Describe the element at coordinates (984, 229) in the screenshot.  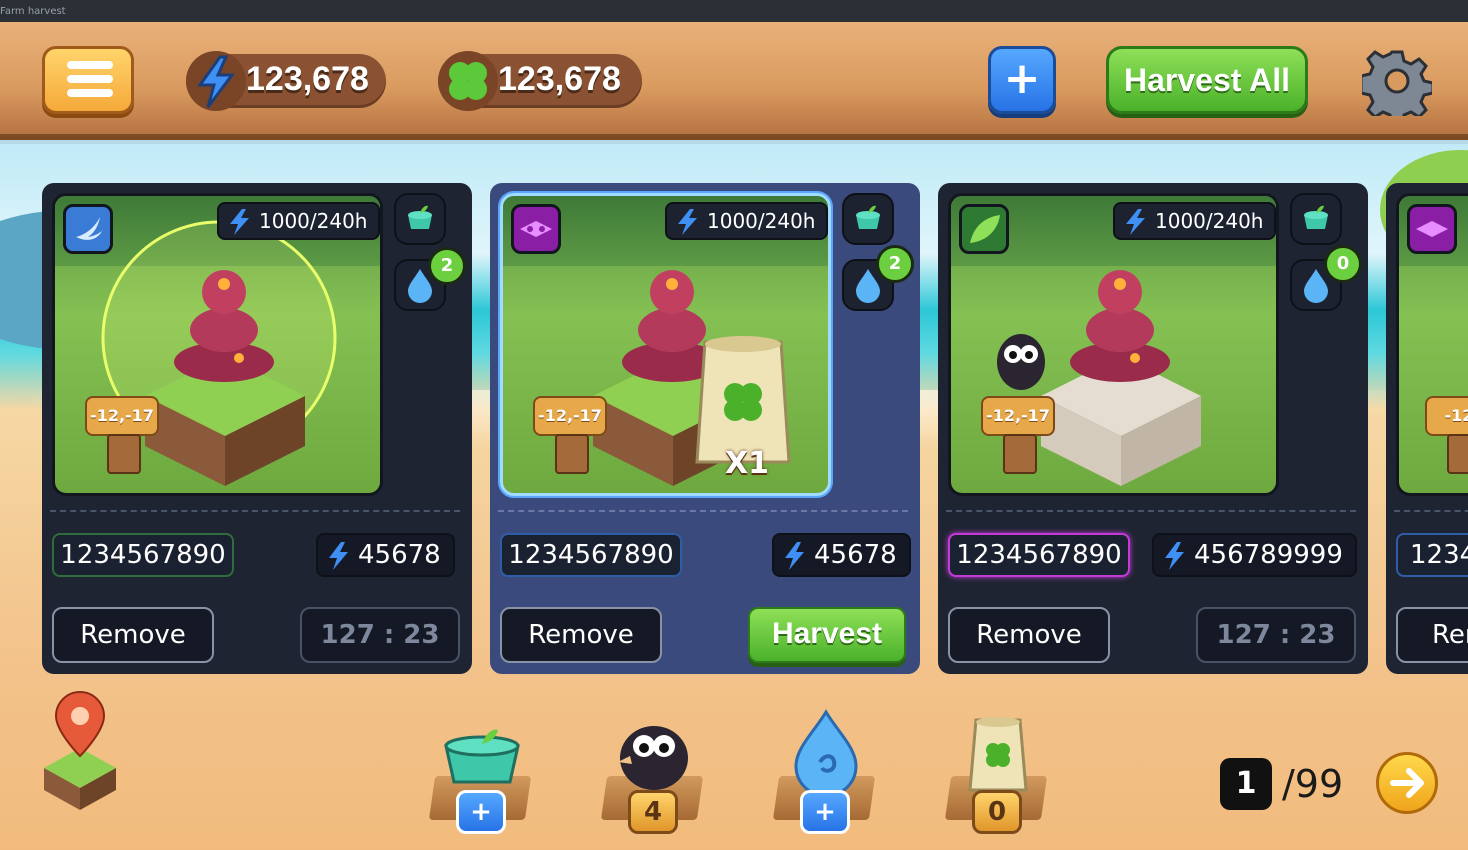
I see `element-leaf-icon` at that location.